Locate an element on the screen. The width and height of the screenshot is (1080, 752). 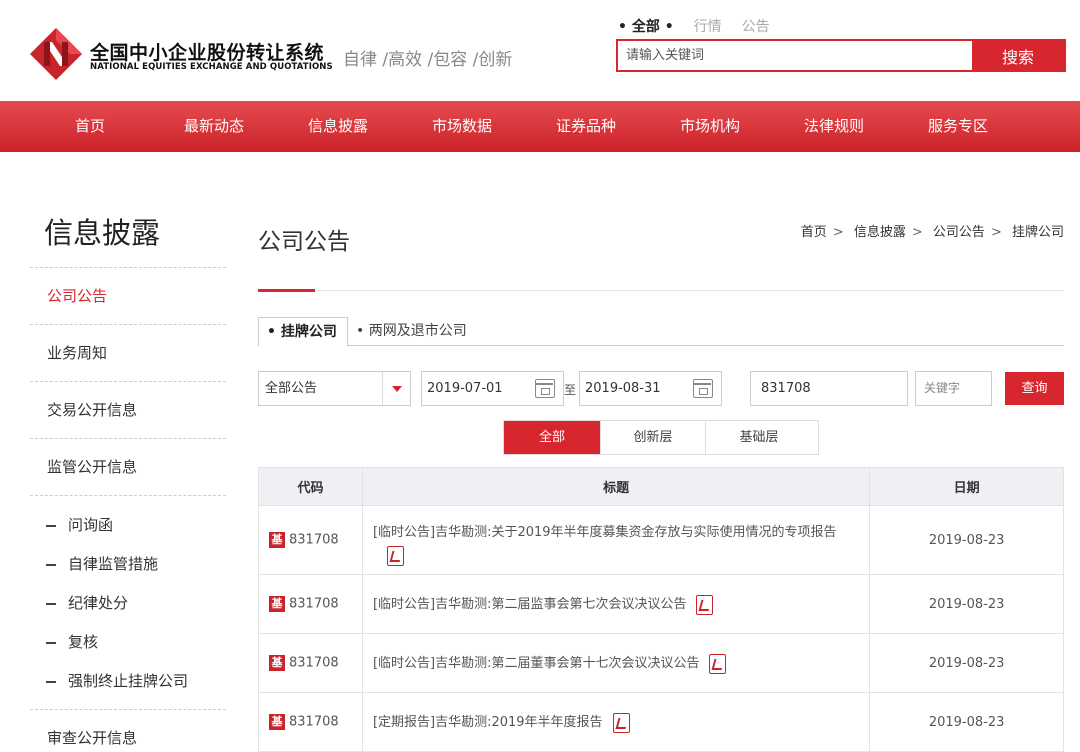
sidebar-sub-list: 问询函 自律监管措施 纪律处分 复核 强制终止挂牌公司 is located at coordinates (128, 603).